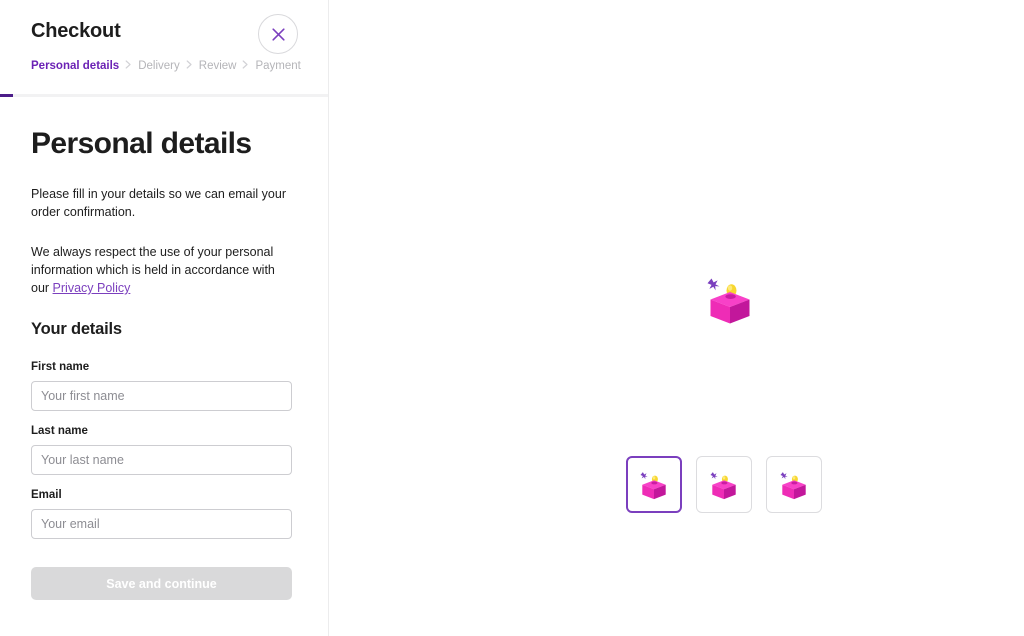  I want to click on label-first-name: First name, so click(60, 367).